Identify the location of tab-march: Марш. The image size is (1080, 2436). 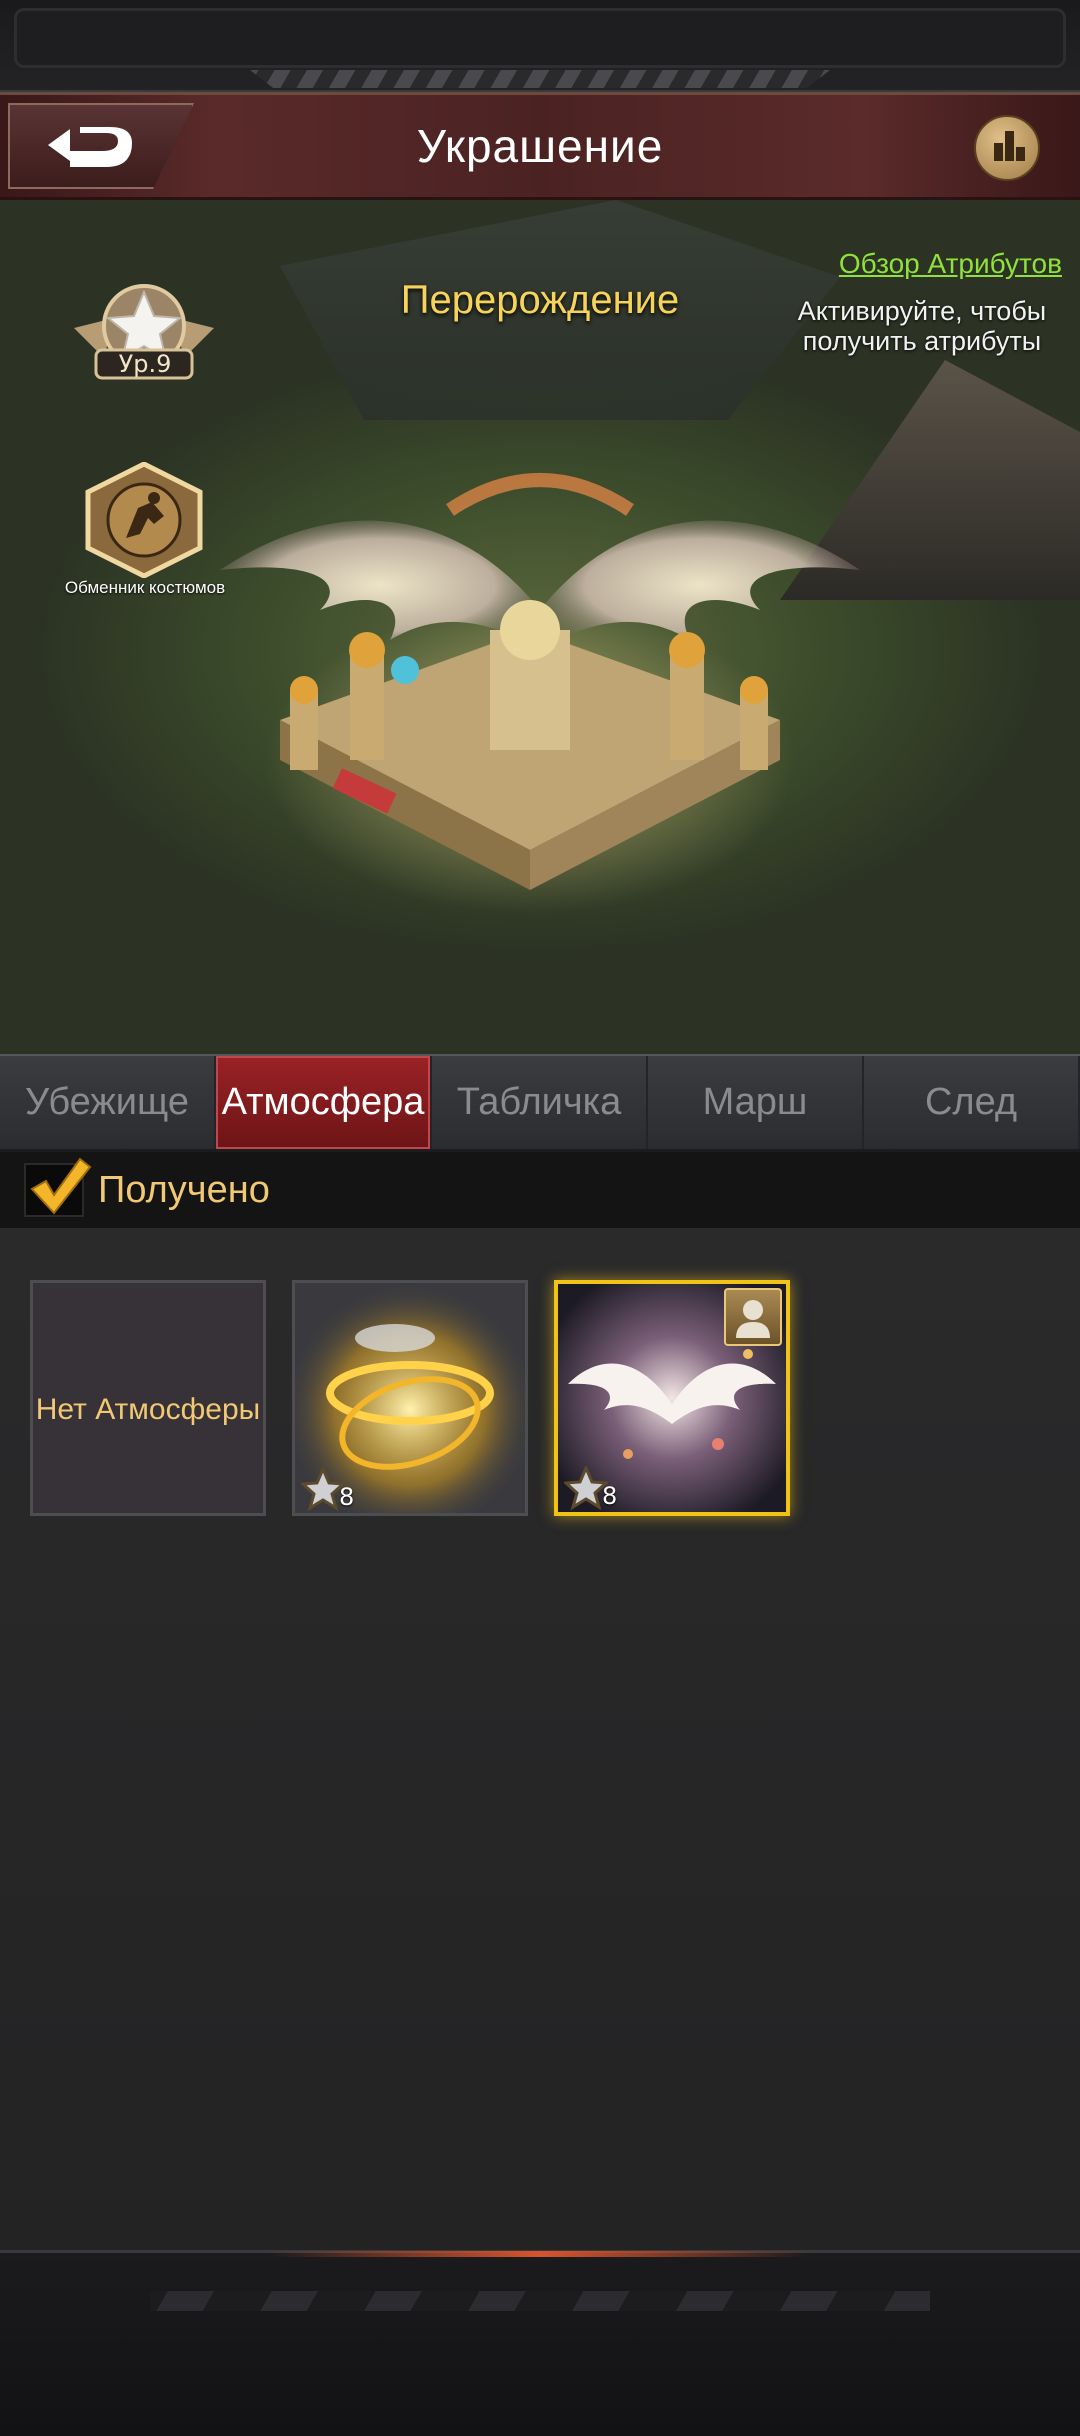
(756, 1102).